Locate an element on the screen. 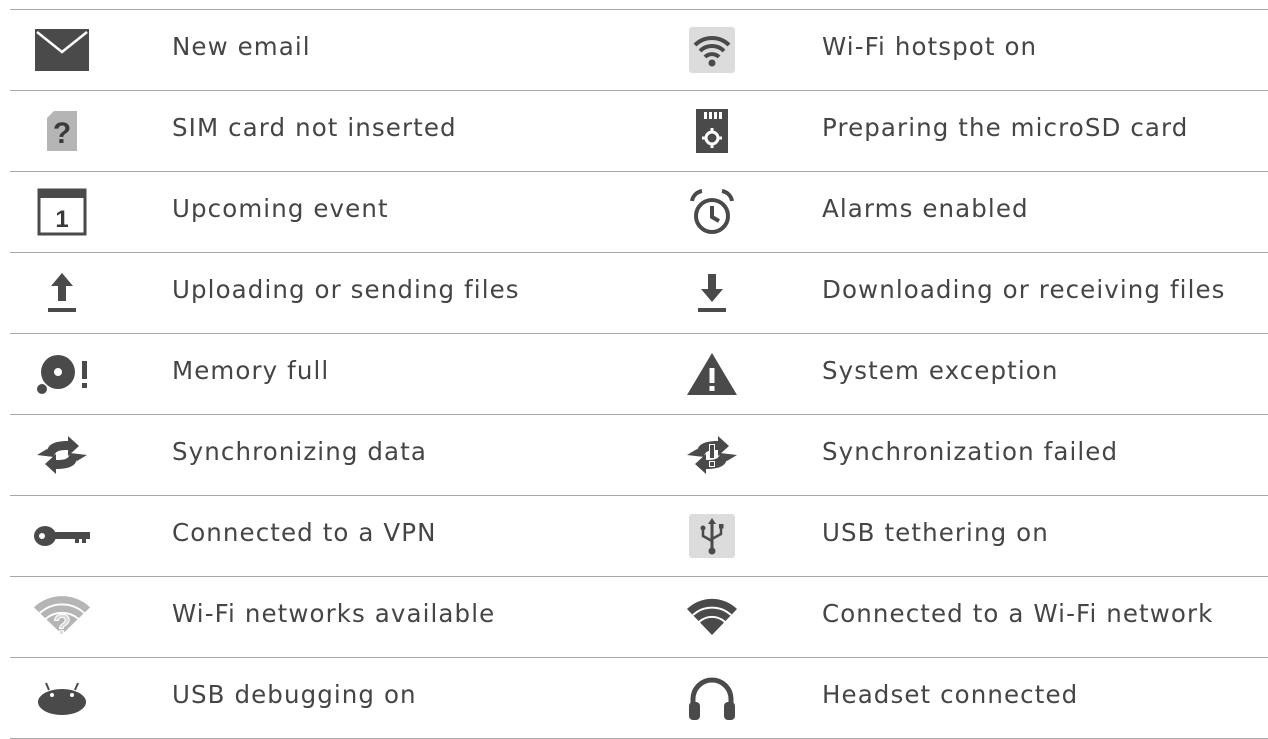  table-row: Memory full System exception is located at coordinates (639, 374).